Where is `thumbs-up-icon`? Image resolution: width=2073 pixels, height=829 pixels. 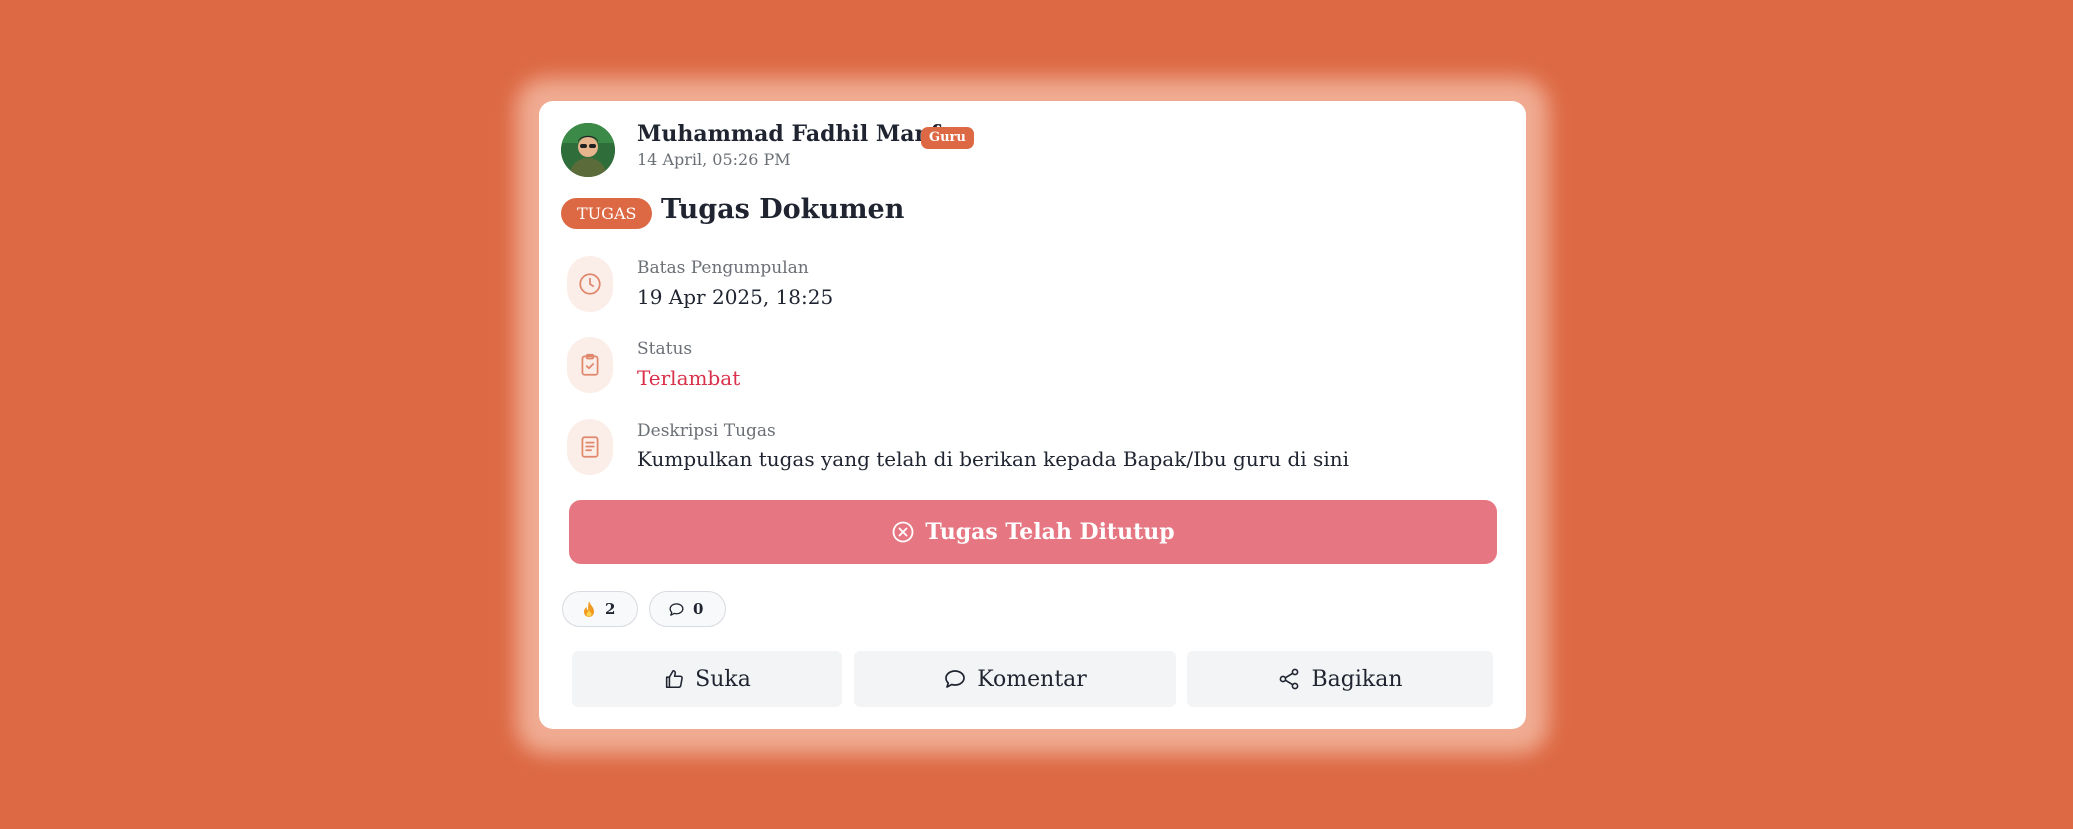 thumbs-up-icon is located at coordinates (674, 679).